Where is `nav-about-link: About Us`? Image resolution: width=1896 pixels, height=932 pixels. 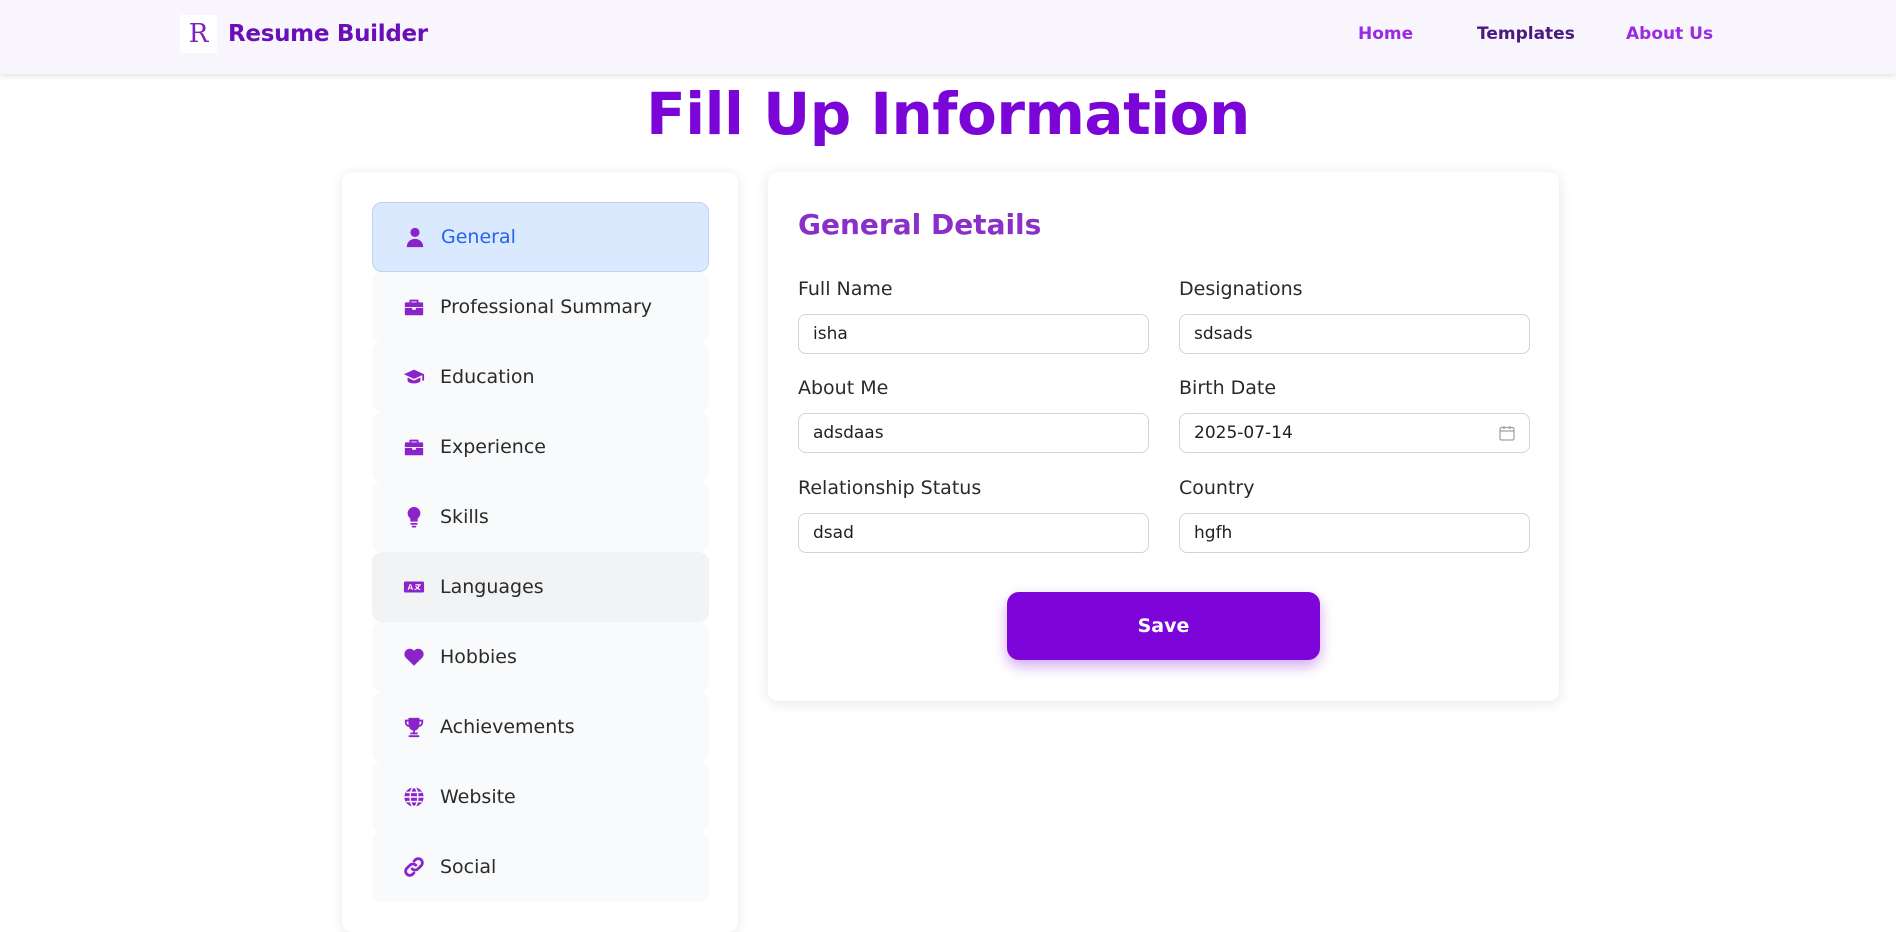 nav-about-link: About Us is located at coordinates (1669, 34).